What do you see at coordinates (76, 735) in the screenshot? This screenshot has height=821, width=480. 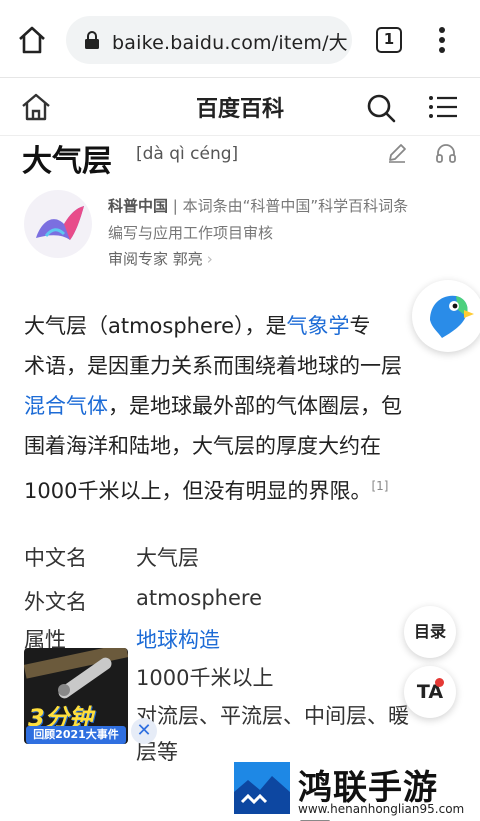 I see `promo-subtitle: 回顾2021大事件` at bounding box center [76, 735].